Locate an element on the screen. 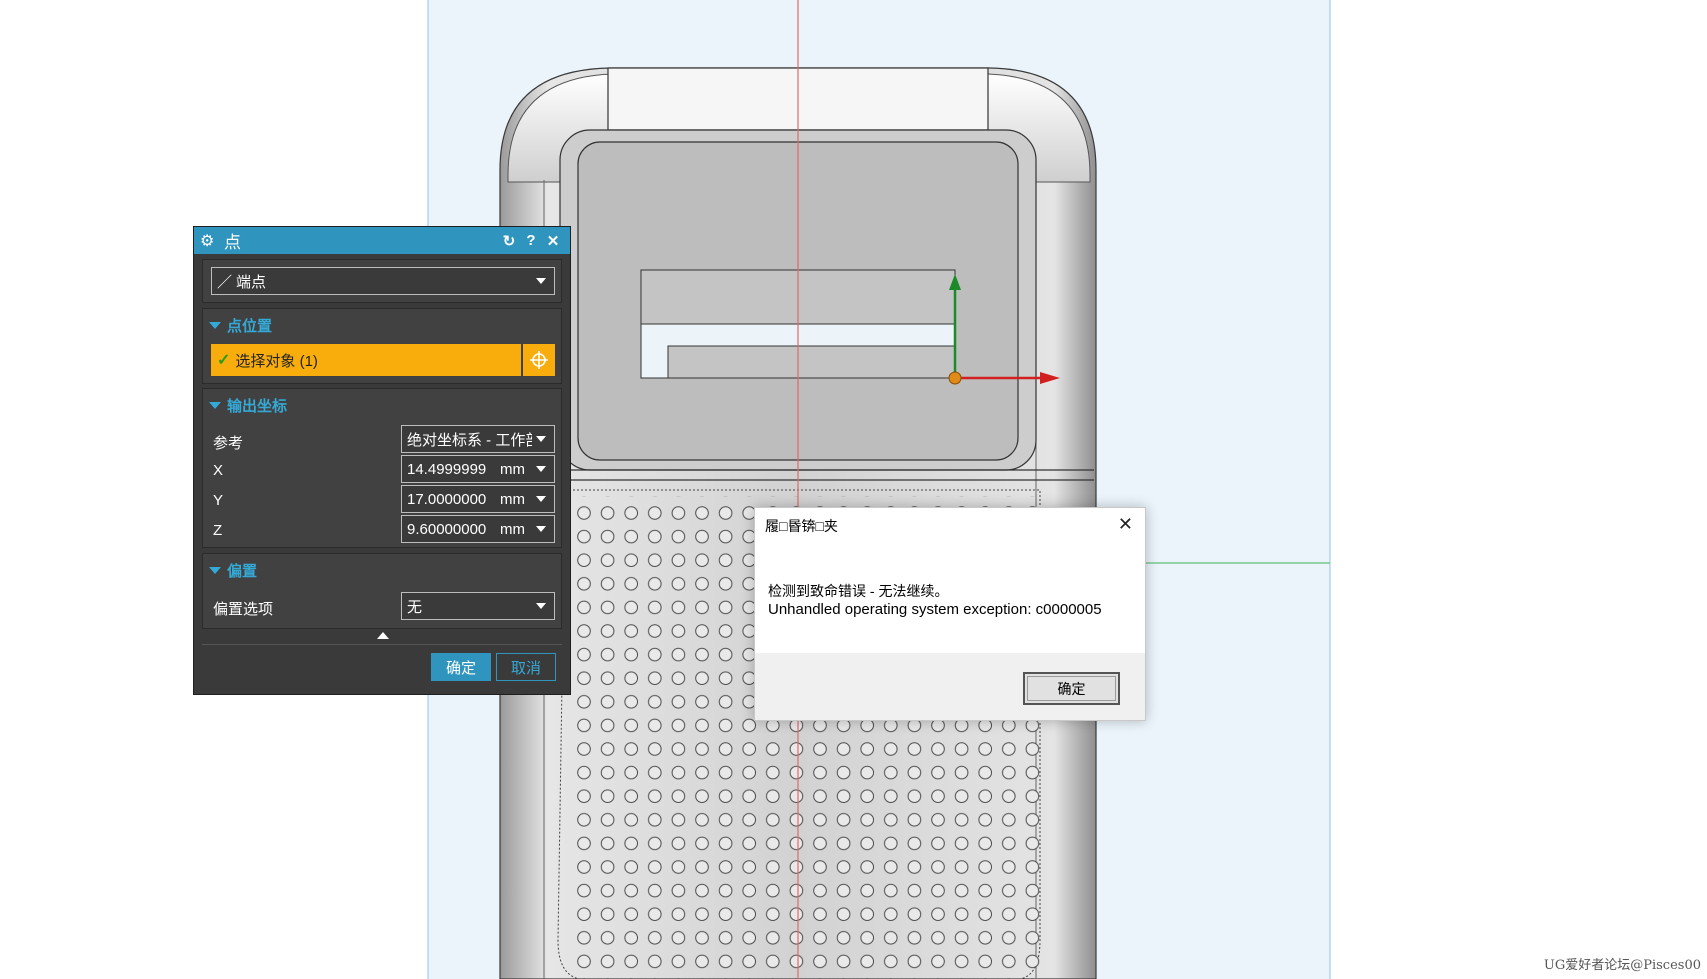 Image resolution: width=1707 pixels, height=979 pixels. offset-option-label: 偏置选项 is located at coordinates (243, 609).